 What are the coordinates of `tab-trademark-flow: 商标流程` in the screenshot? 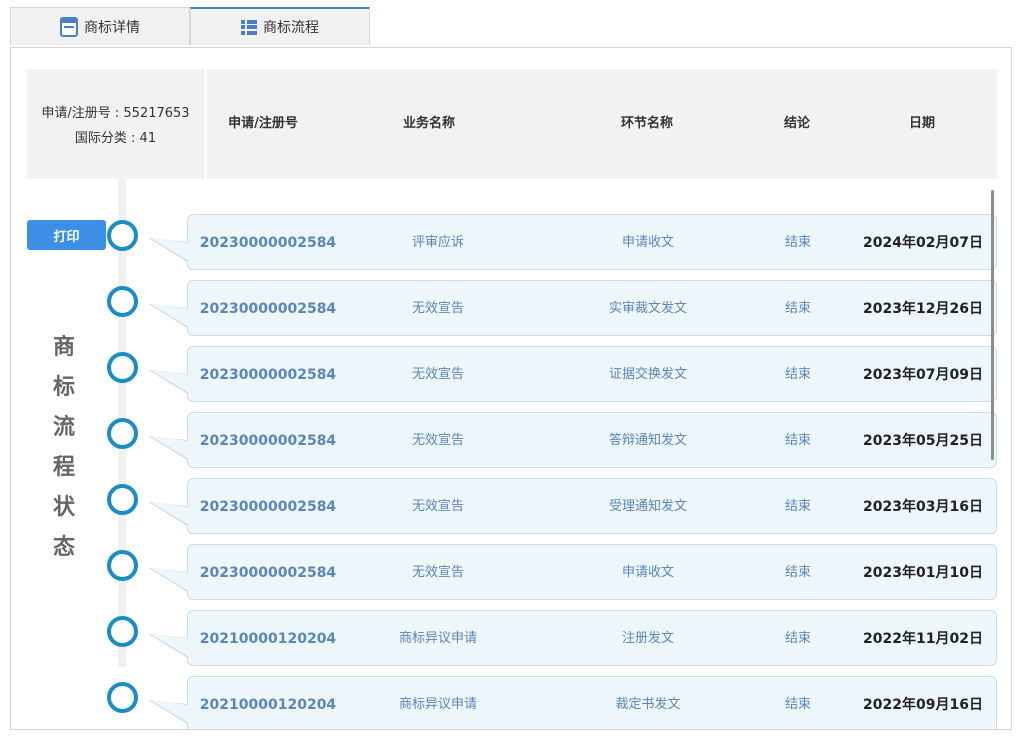 It's located at (280, 26).